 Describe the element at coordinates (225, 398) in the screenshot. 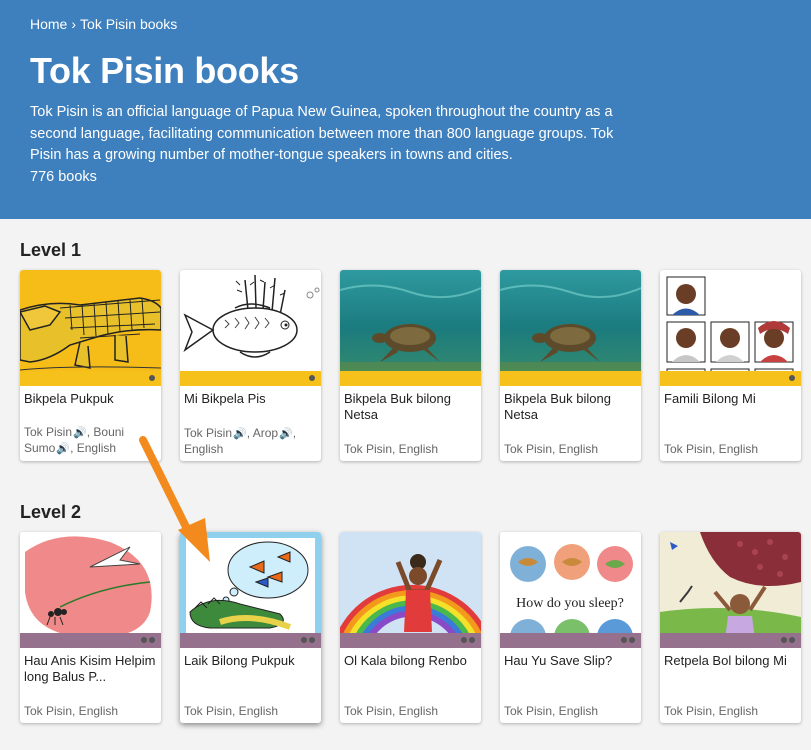

I see `book-title: Mi Bikpela Pis` at that location.